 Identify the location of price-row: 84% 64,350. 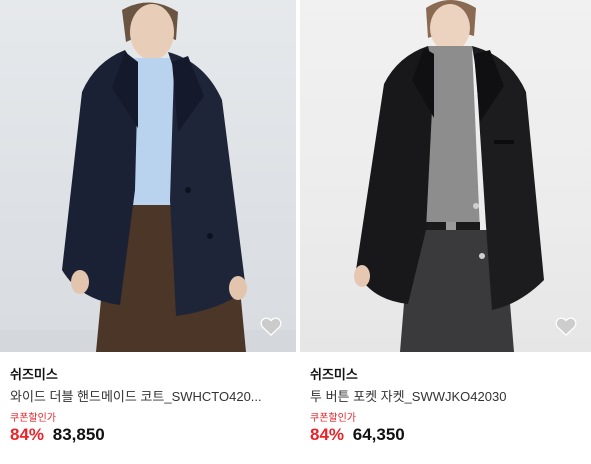
(357, 435).